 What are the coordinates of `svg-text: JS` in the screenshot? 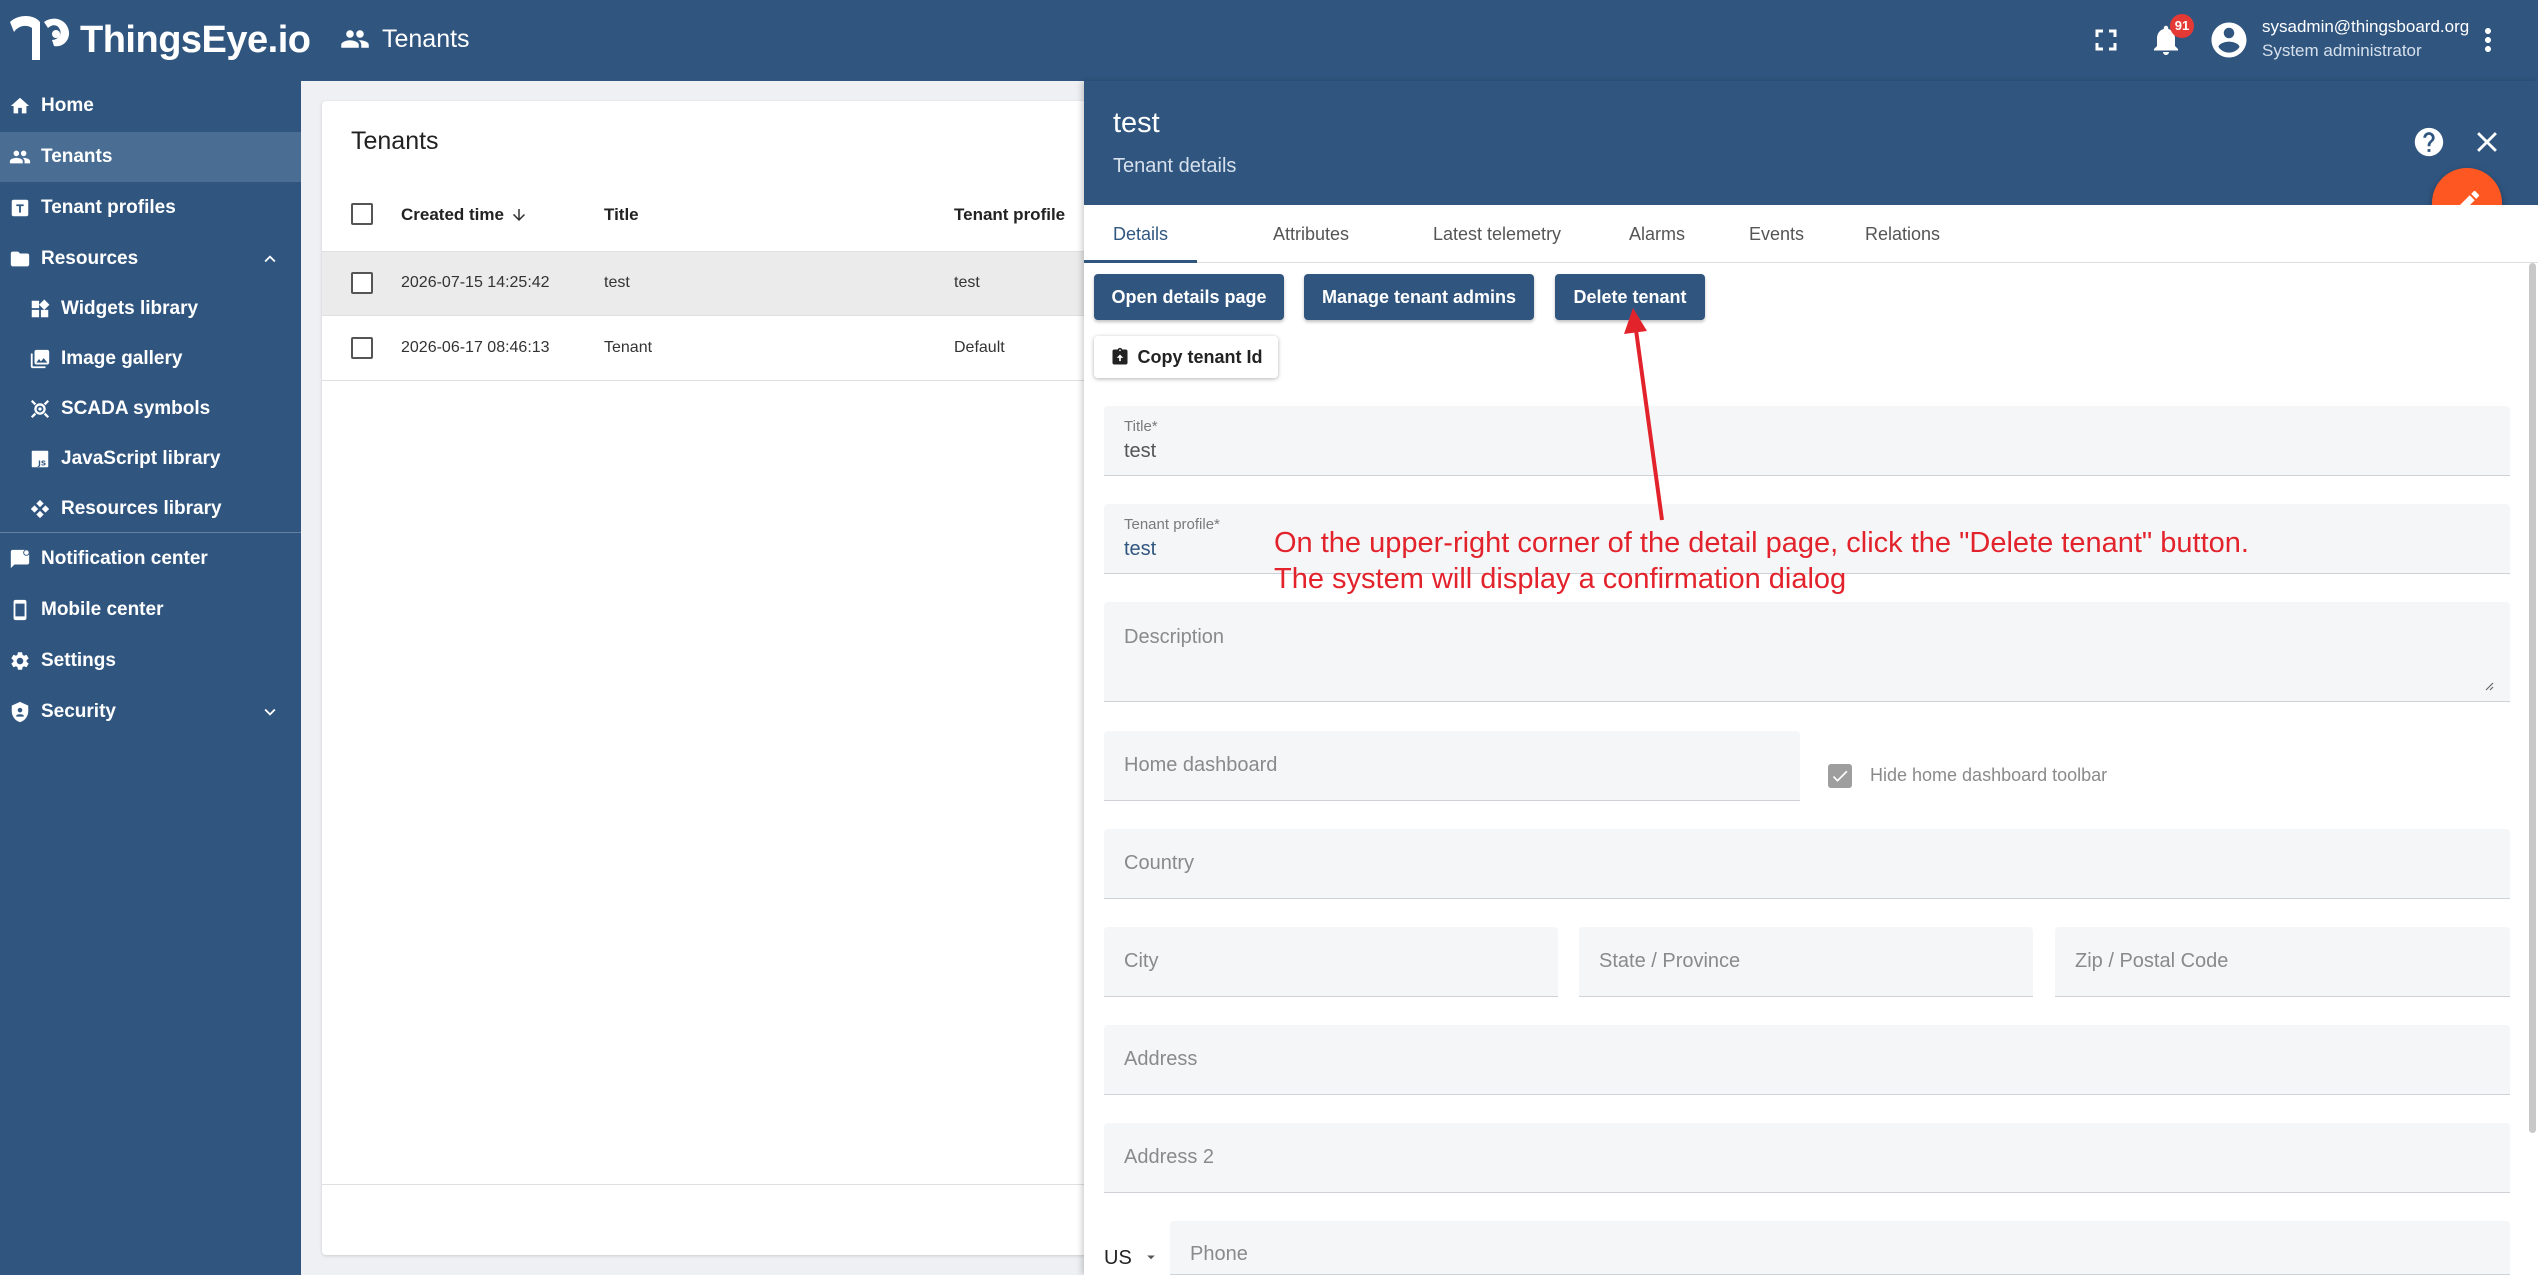 It's located at (41, 462).